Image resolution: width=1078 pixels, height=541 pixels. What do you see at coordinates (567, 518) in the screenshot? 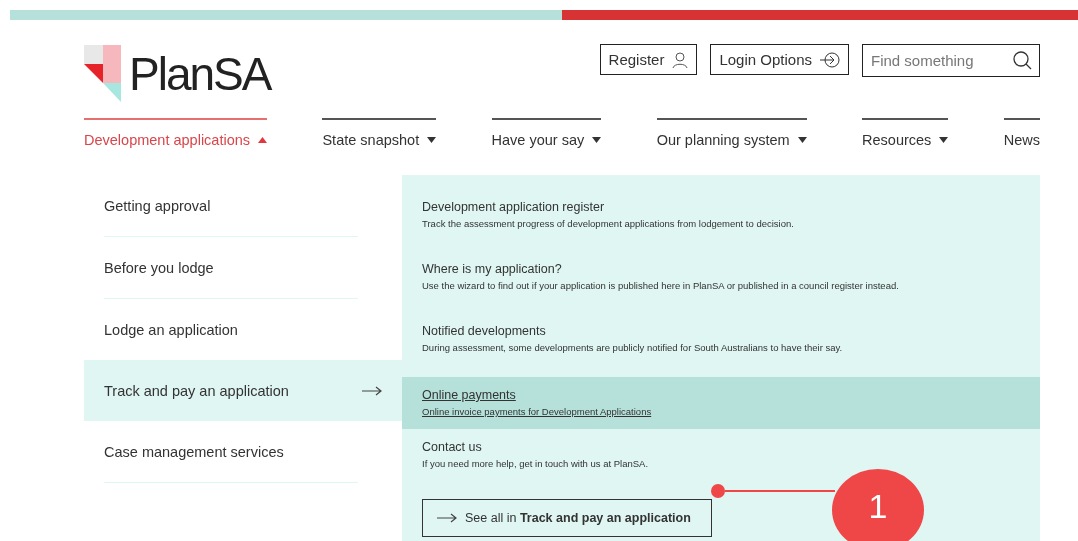
I see `see-all-button: See all in Track and pay an application` at bounding box center [567, 518].